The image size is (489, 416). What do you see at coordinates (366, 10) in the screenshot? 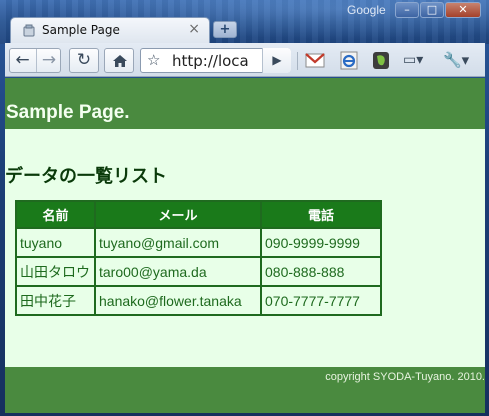
I see `brand-label: Google` at bounding box center [366, 10].